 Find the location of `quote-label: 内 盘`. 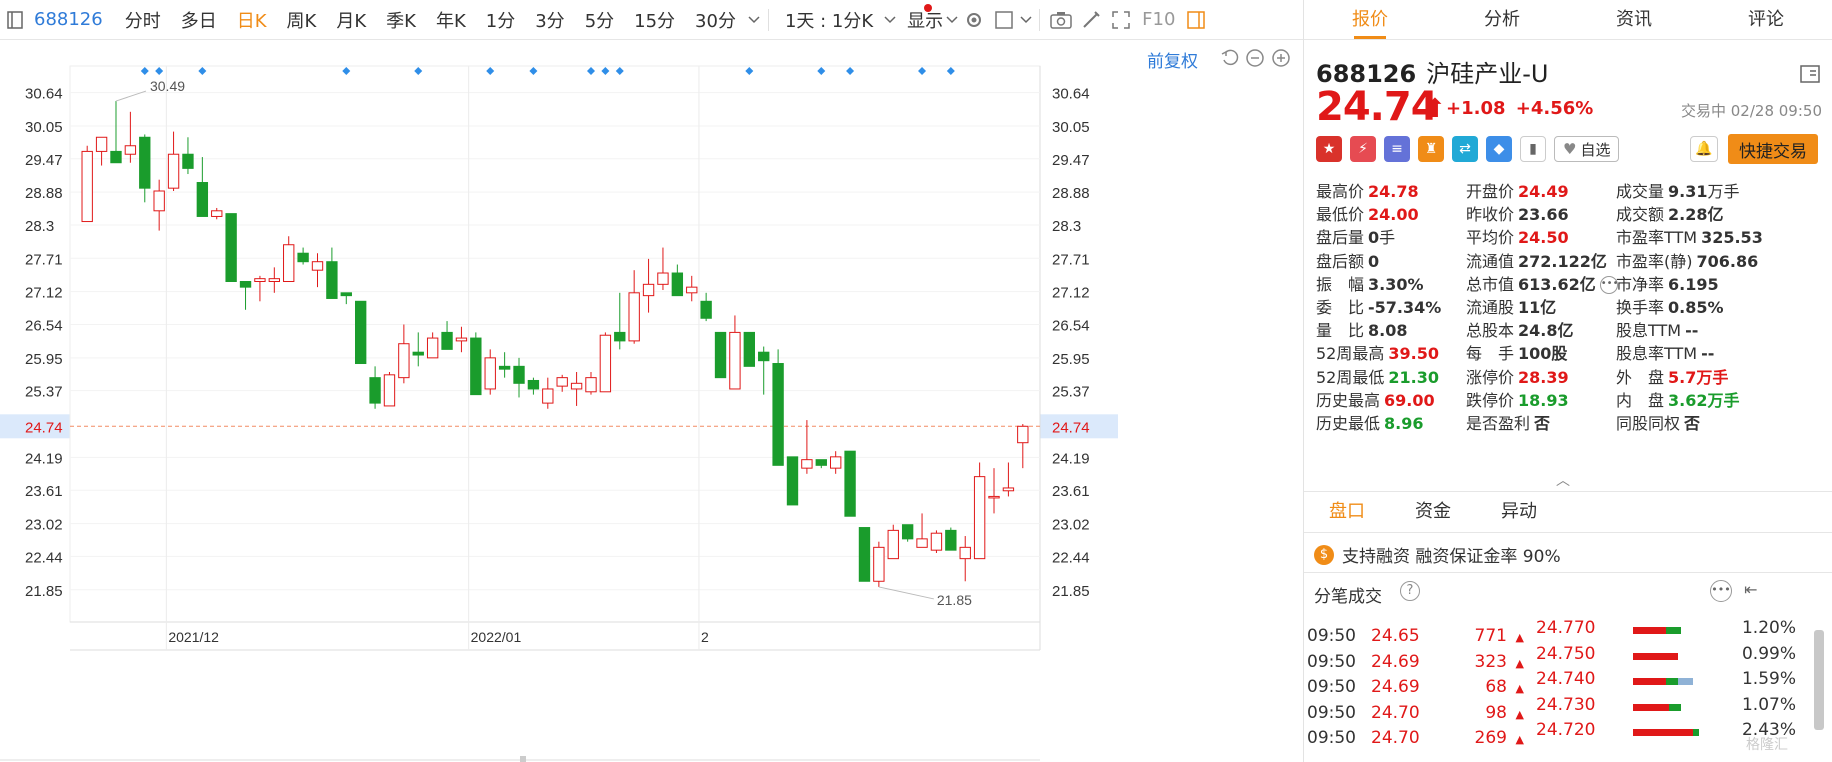

quote-label: 内 盘 is located at coordinates (1640, 400).